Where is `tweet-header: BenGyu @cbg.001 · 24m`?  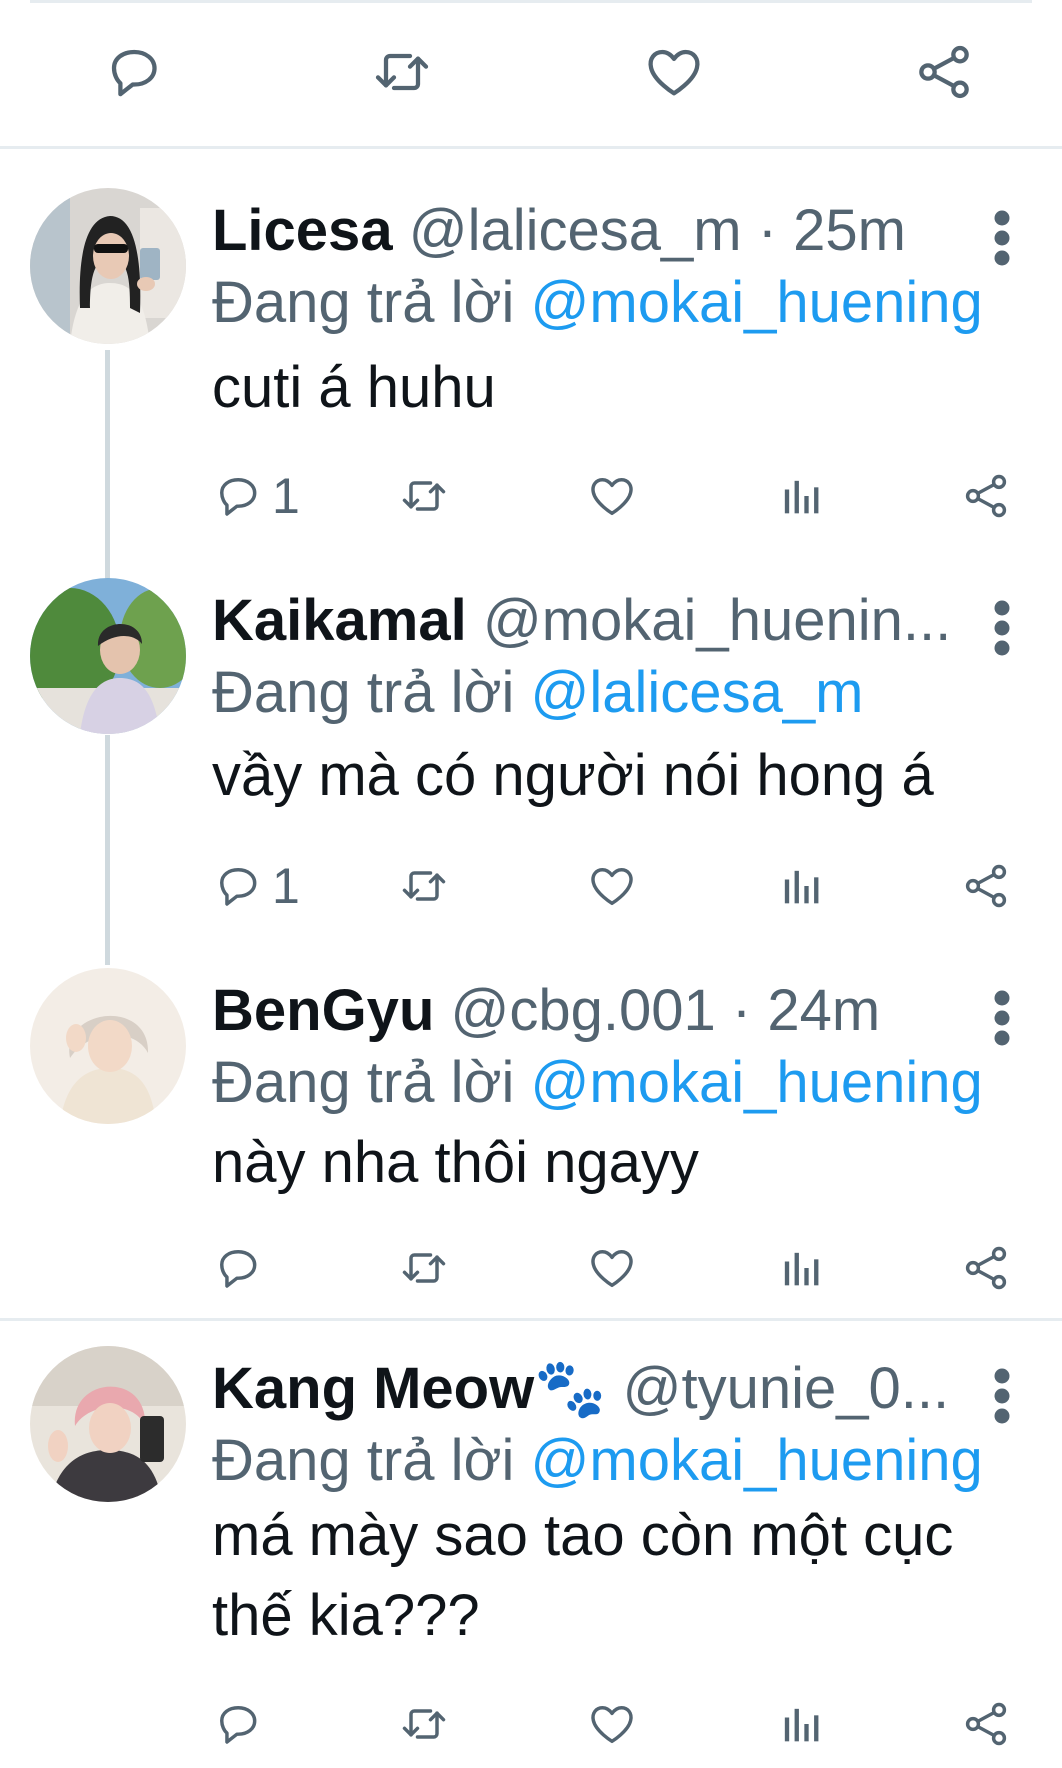 tweet-header: BenGyu @cbg.001 · 24m is located at coordinates (597, 1011).